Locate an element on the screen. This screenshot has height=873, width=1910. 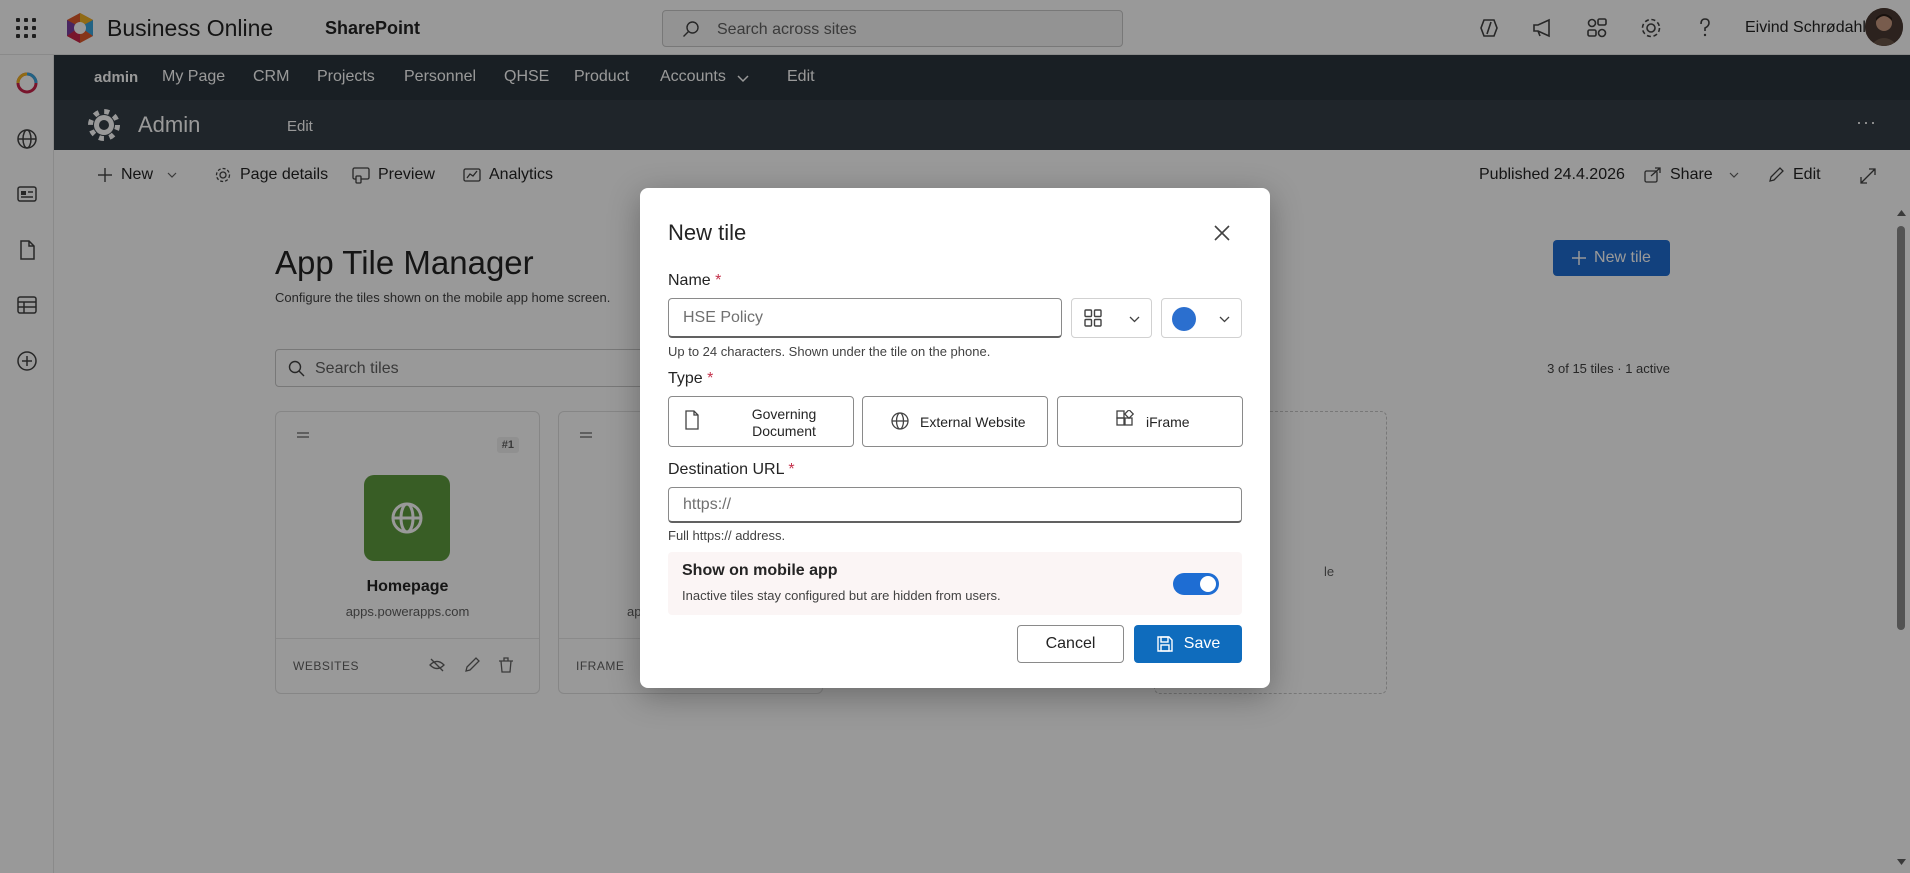
color-picker is located at coordinates (1201, 318).